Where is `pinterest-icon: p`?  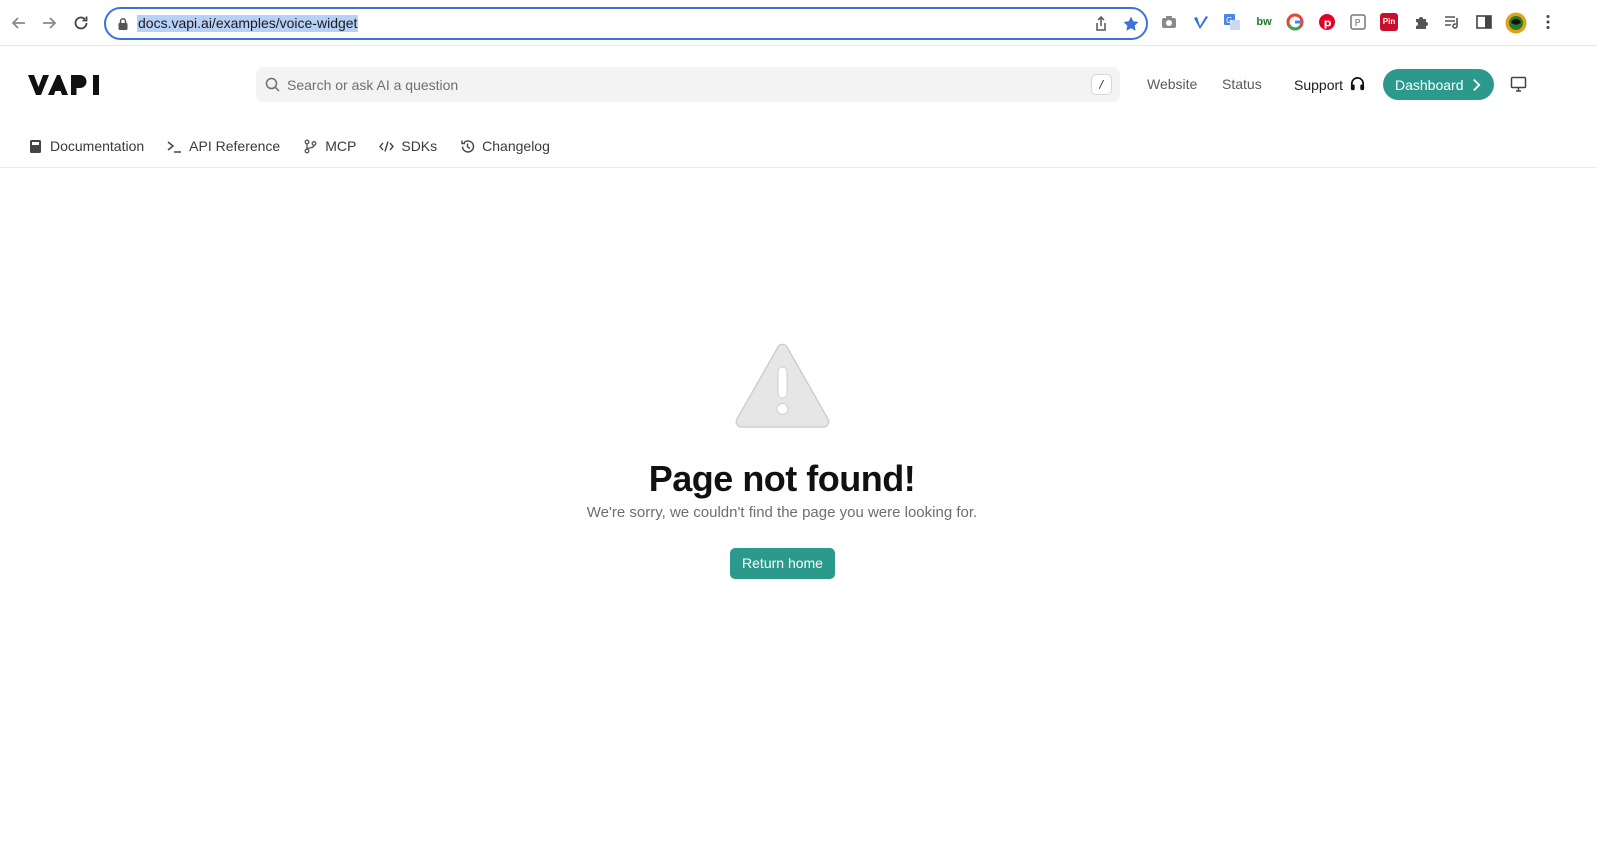 pinterest-icon: p is located at coordinates (1327, 22).